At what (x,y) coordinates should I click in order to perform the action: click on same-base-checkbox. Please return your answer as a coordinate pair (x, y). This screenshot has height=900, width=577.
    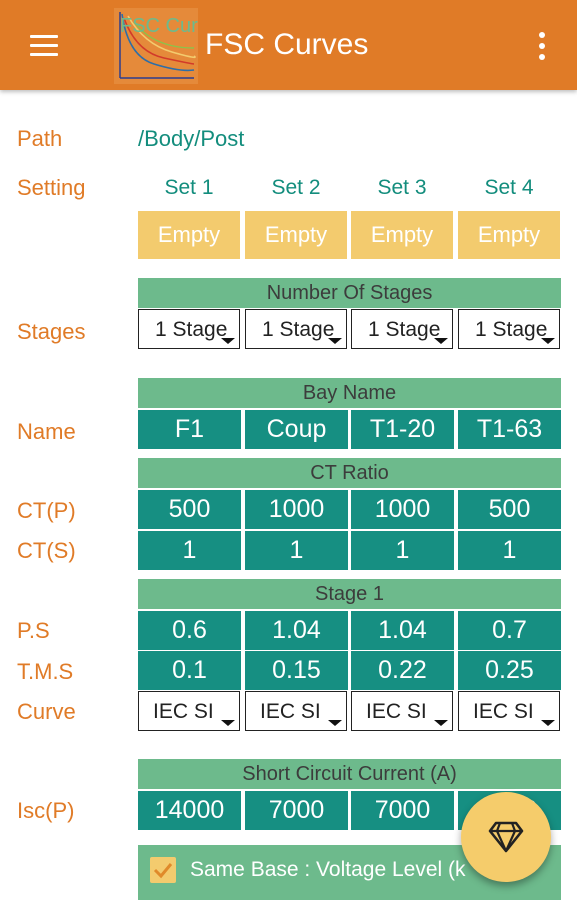
    Looking at the image, I should click on (163, 870).